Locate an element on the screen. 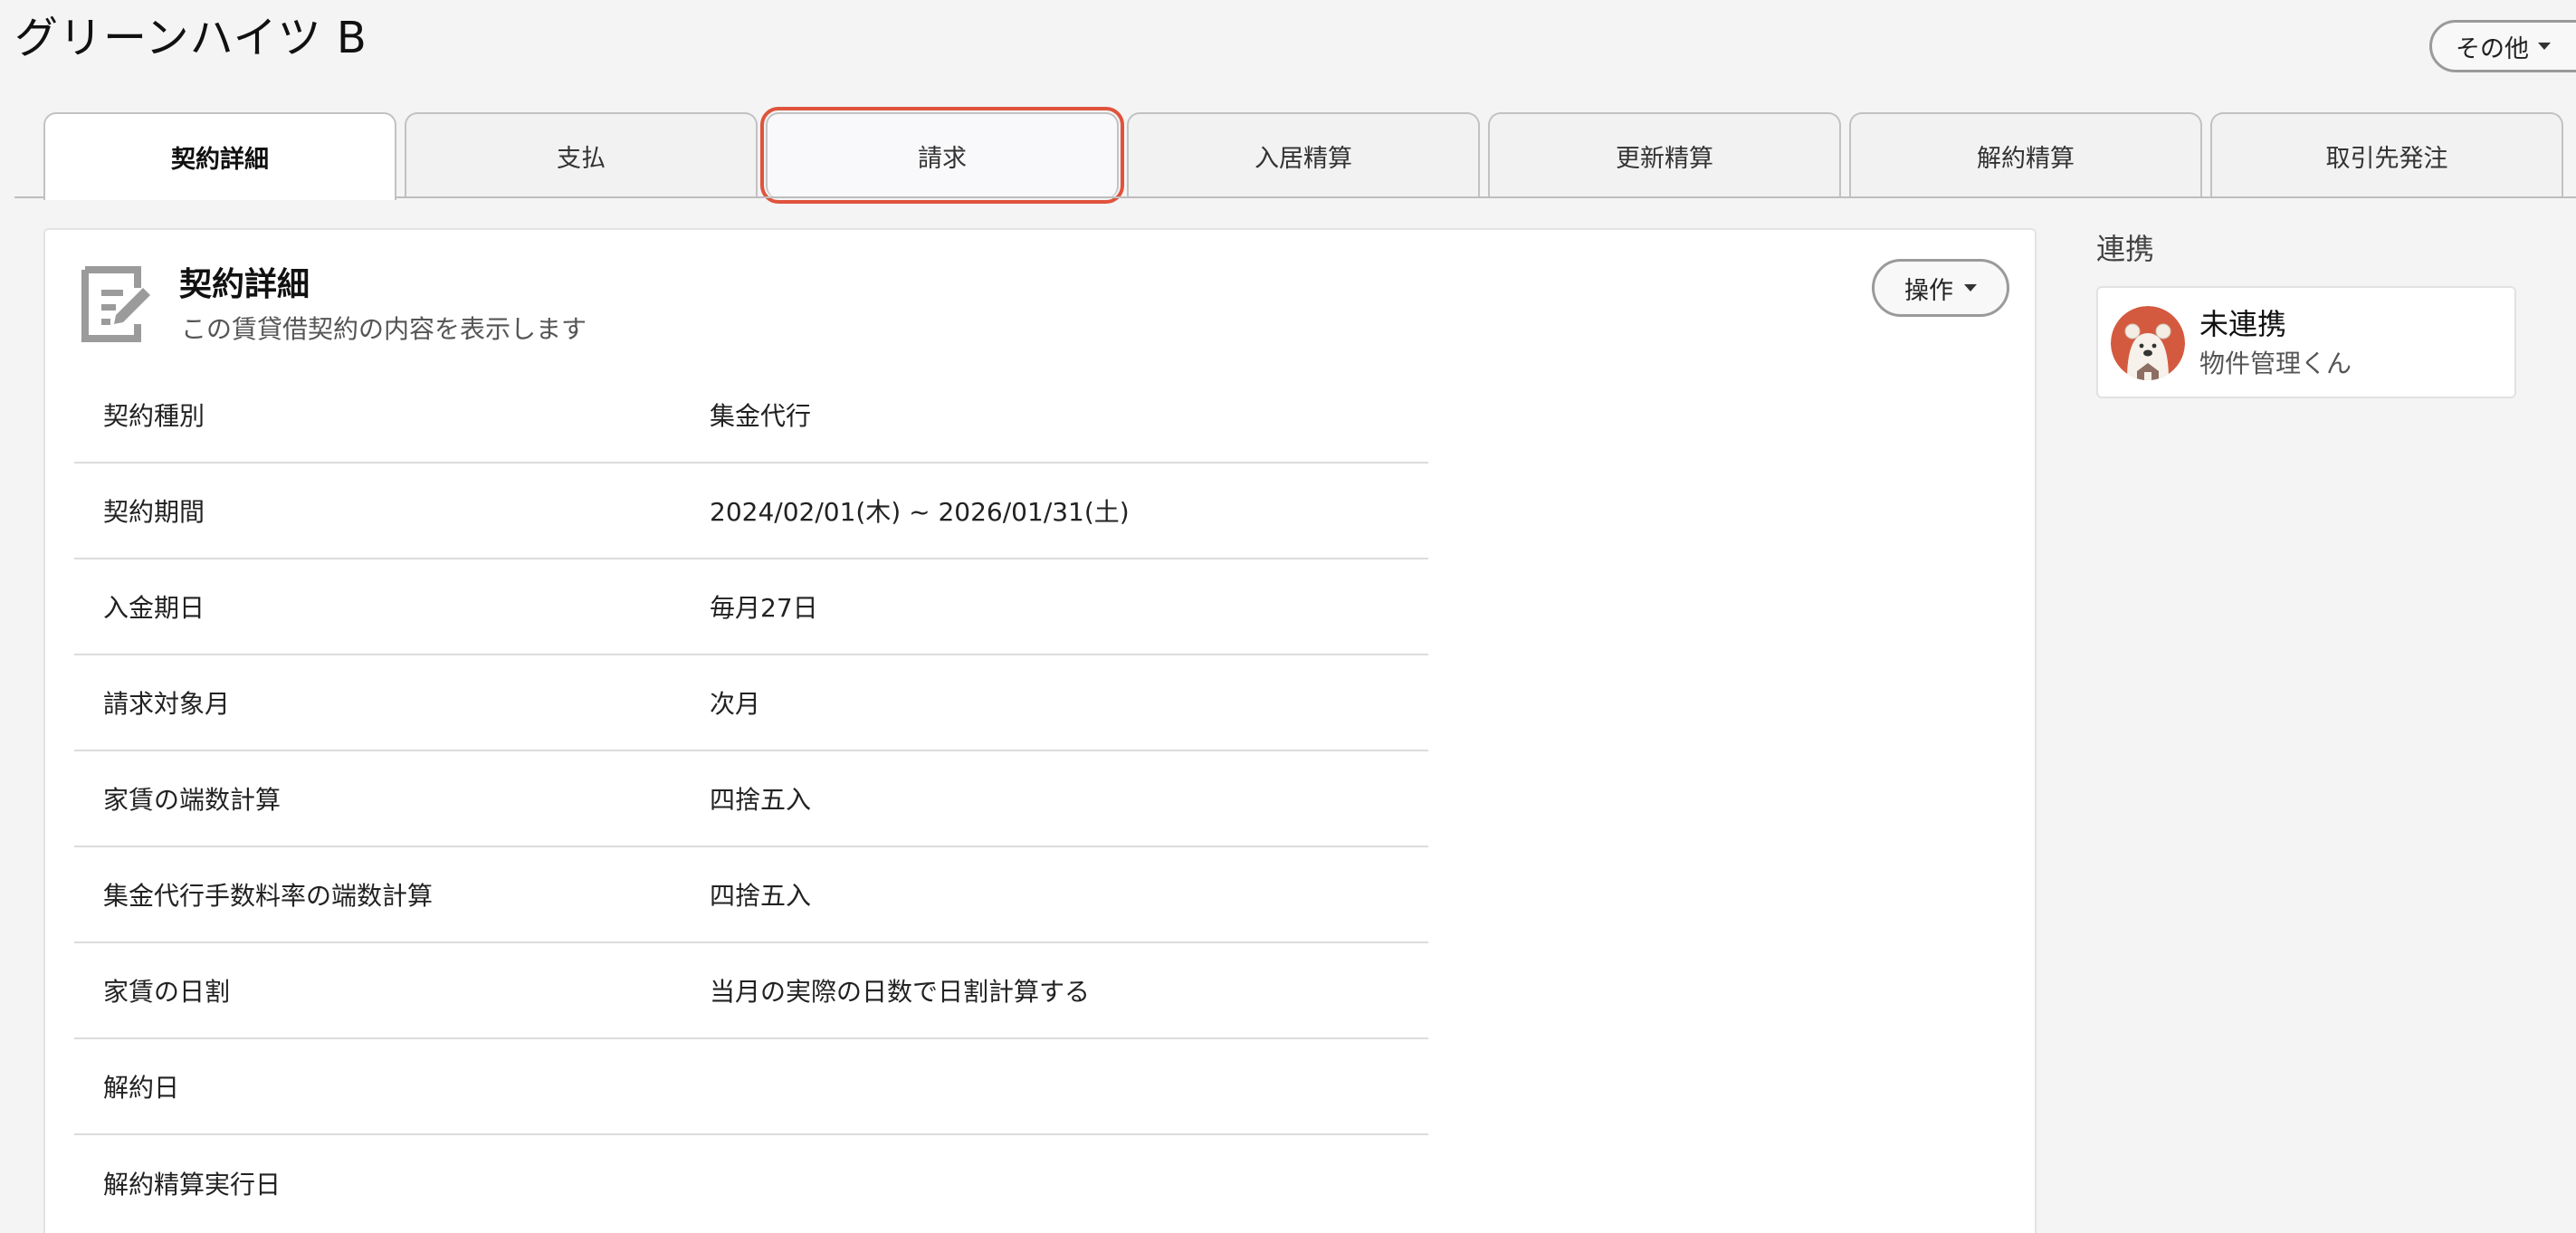  tab-cancellation-settlement: 解約精算 is located at coordinates (2025, 155).